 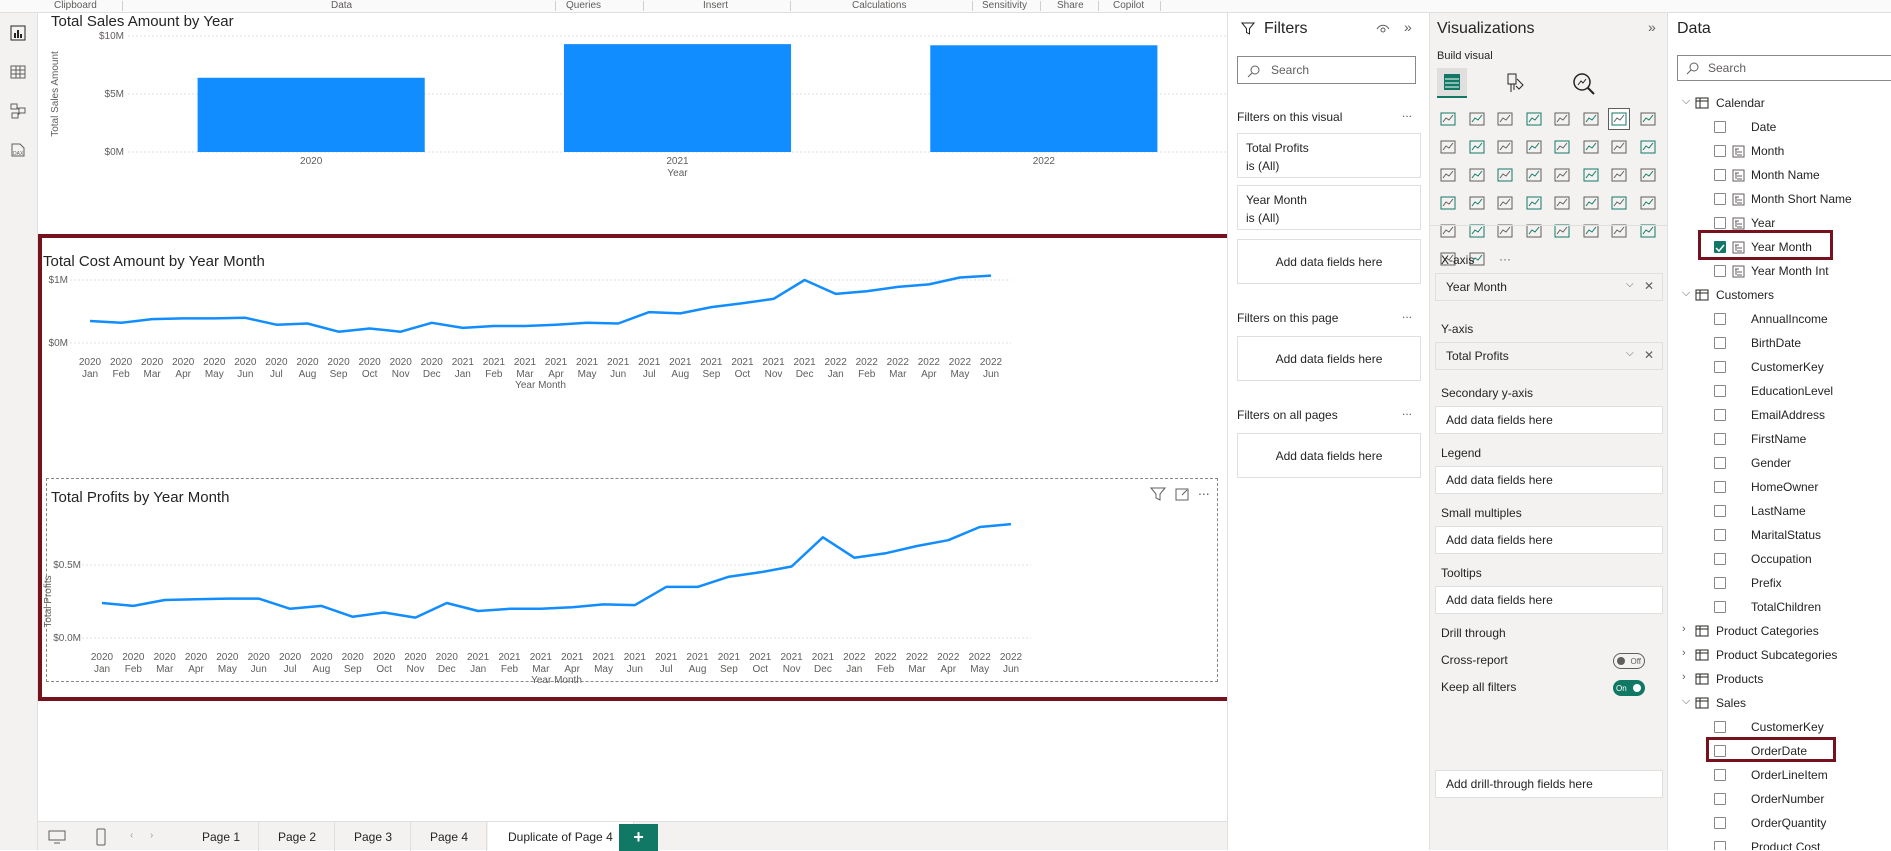 I want to click on map-icon, so click(x=1534, y=175).